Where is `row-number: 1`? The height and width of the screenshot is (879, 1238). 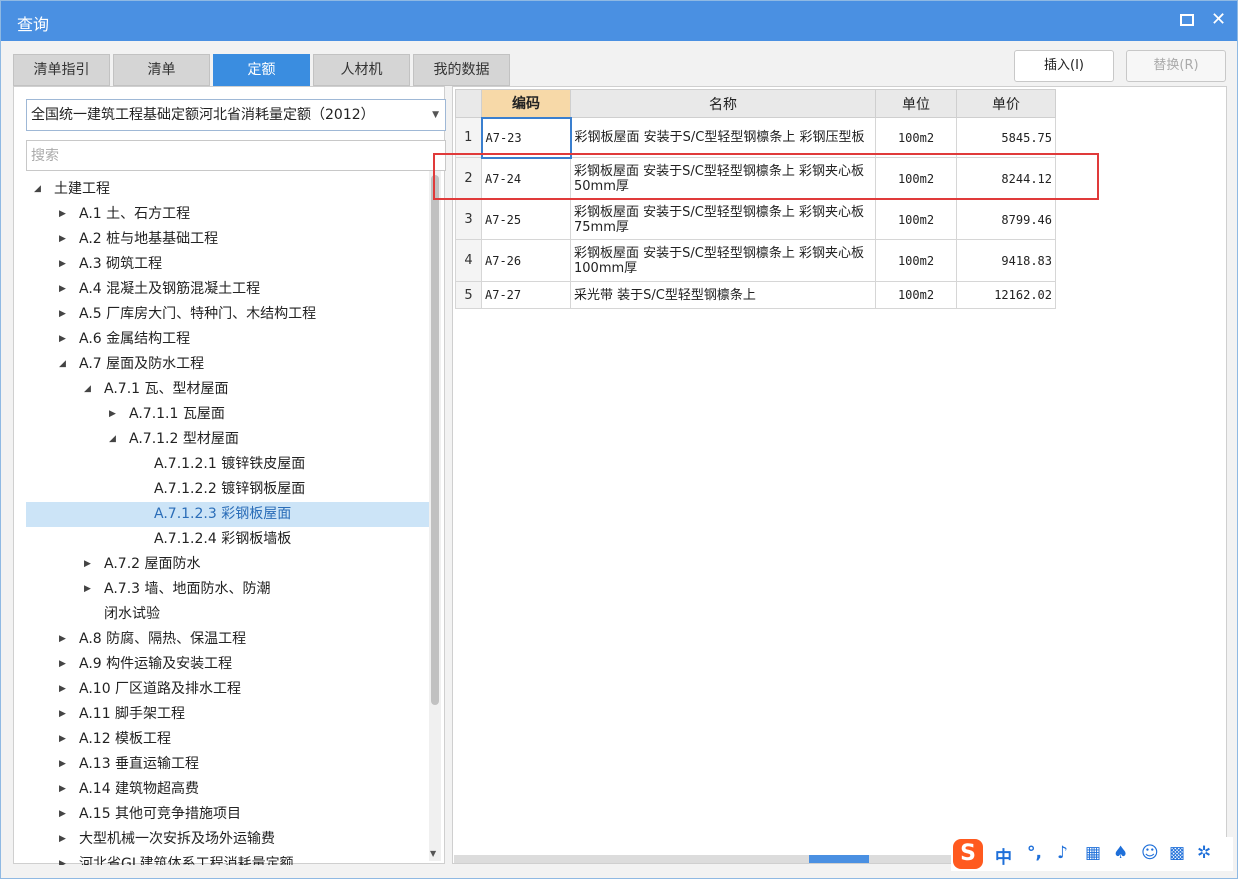
row-number: 1 is located at coordinates (468, 137).